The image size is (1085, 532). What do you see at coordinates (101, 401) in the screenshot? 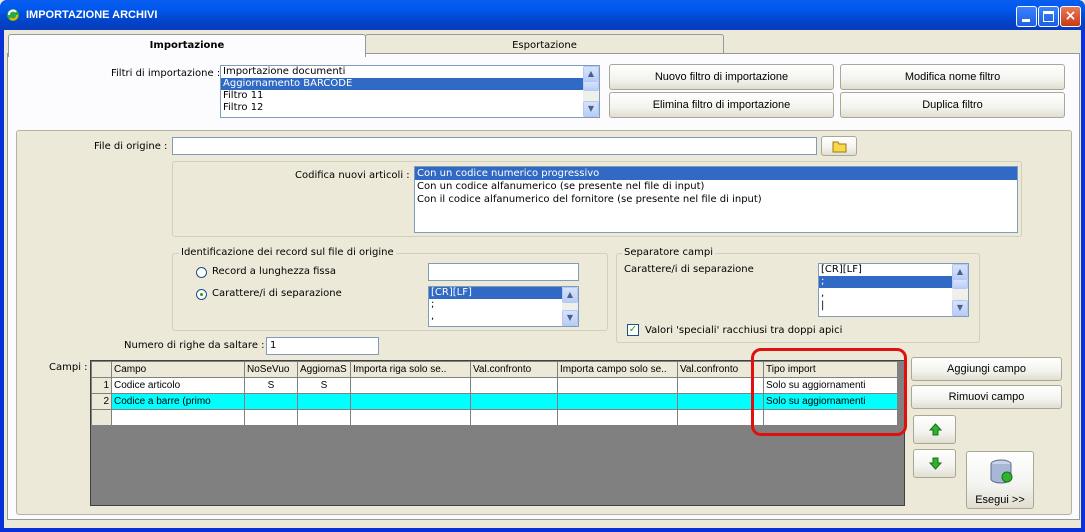
I see `row-number: 2` at bounding box center [101, 401].